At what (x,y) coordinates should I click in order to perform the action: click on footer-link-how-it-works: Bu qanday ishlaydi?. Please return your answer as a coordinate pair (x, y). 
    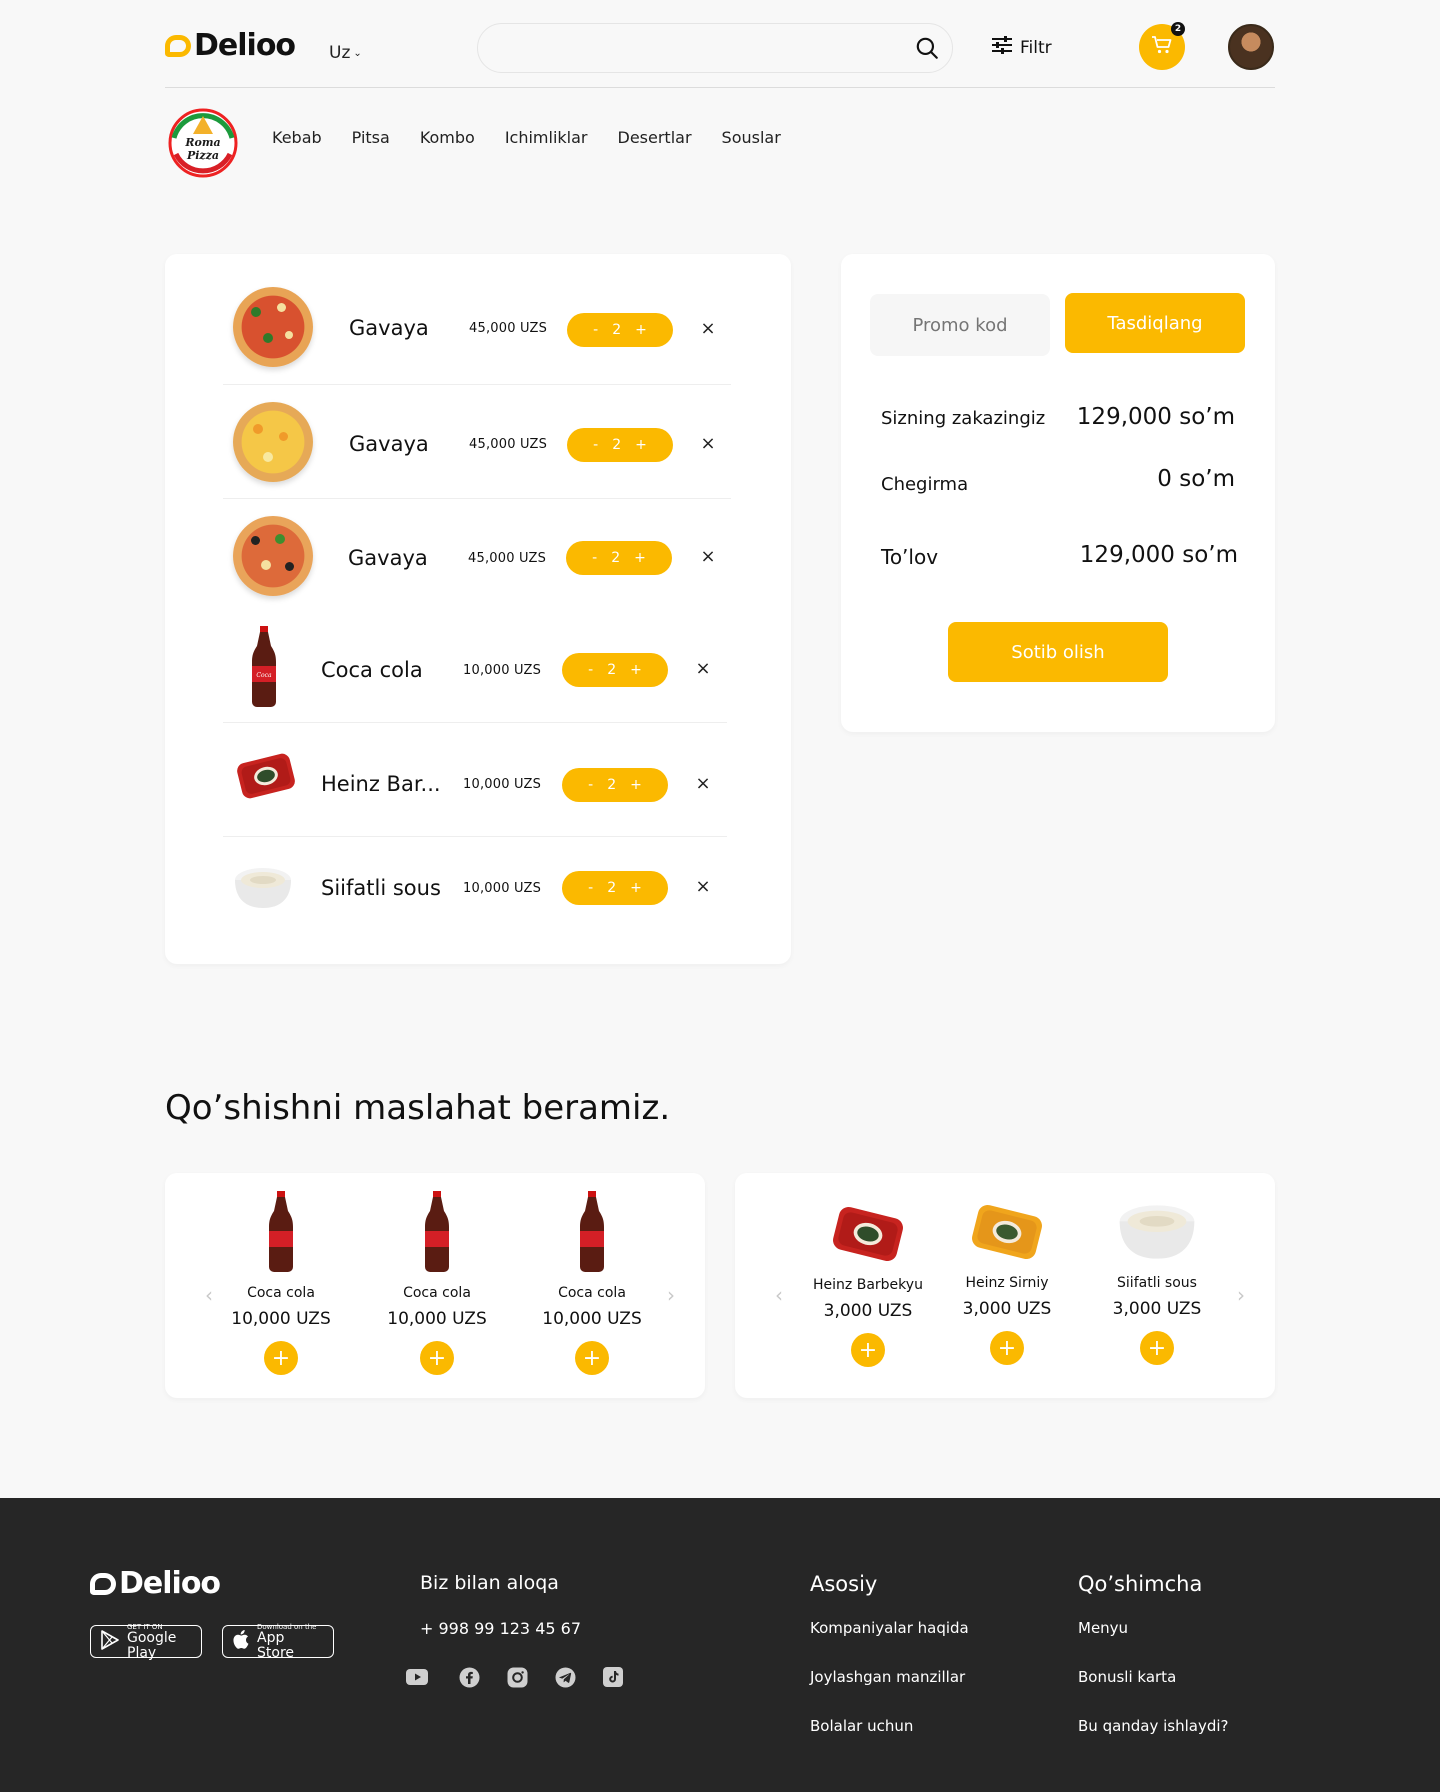
    Looking at the image, I should click on (1153, 1726).